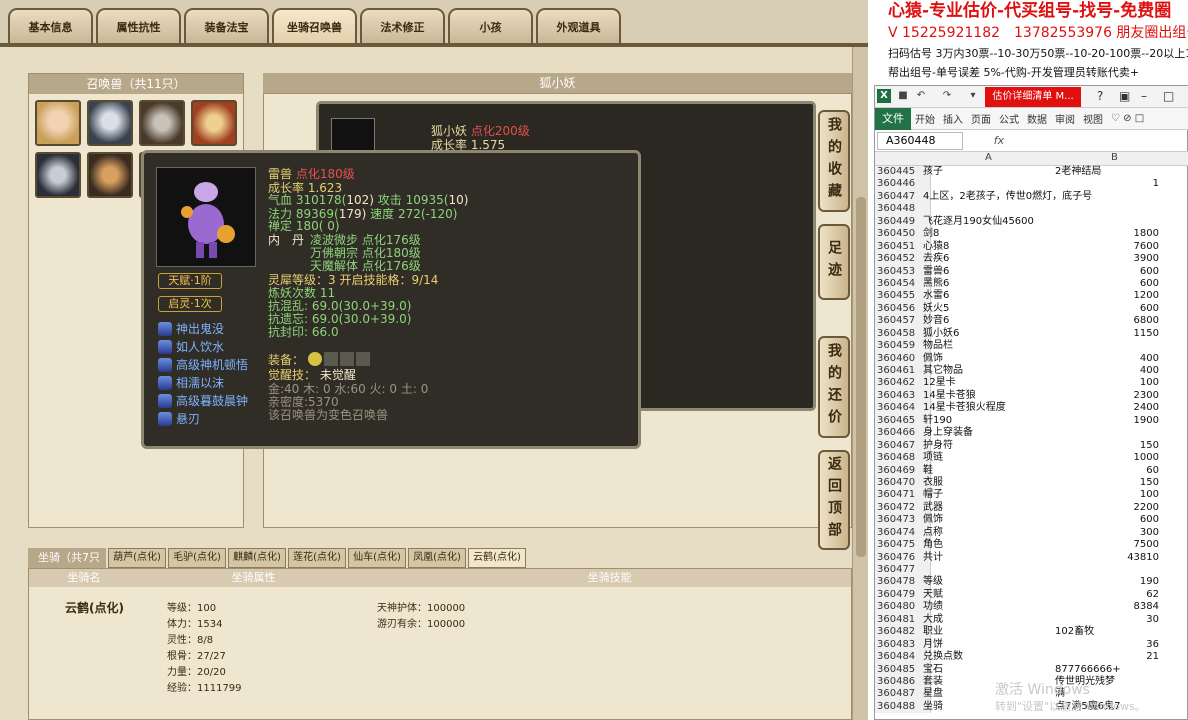 This screenshot has width=1188, height=720. Describe the element at coordinates (1152, 645) in the screenshot. I see `cell-b: 36` at that location.